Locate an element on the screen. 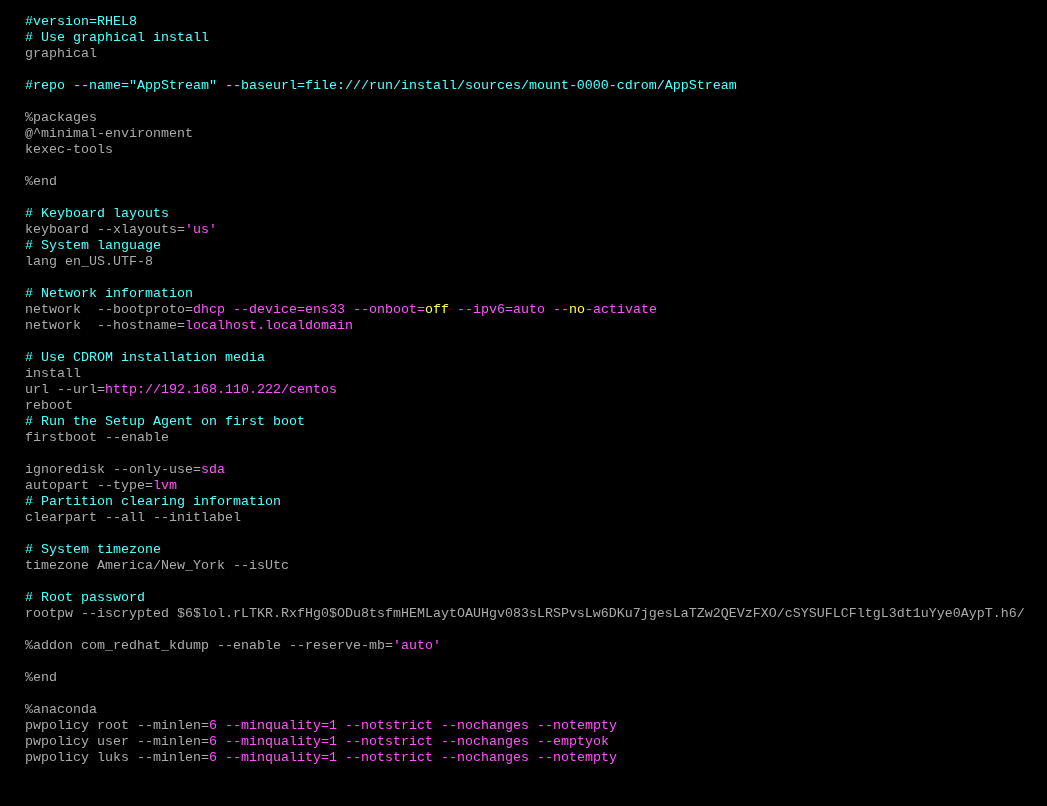 This screenshot has height=806, width=1047. code-line: %packages is located at coordinates (61, 118).